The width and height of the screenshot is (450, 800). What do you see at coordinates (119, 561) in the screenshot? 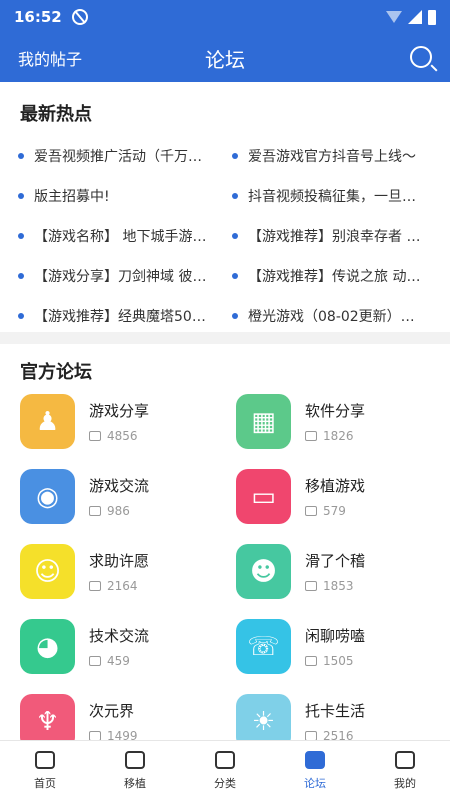
I see `forum-name: 求助许愿` at bounding box center [119, 561].